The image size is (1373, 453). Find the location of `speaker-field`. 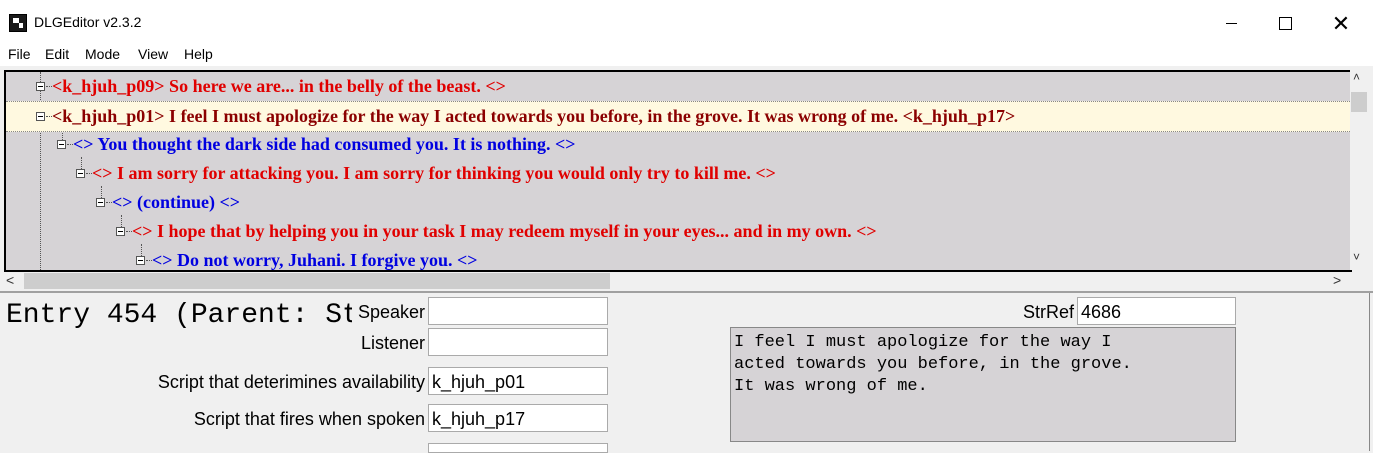

speaker-field is located at coordinates (518, 311).